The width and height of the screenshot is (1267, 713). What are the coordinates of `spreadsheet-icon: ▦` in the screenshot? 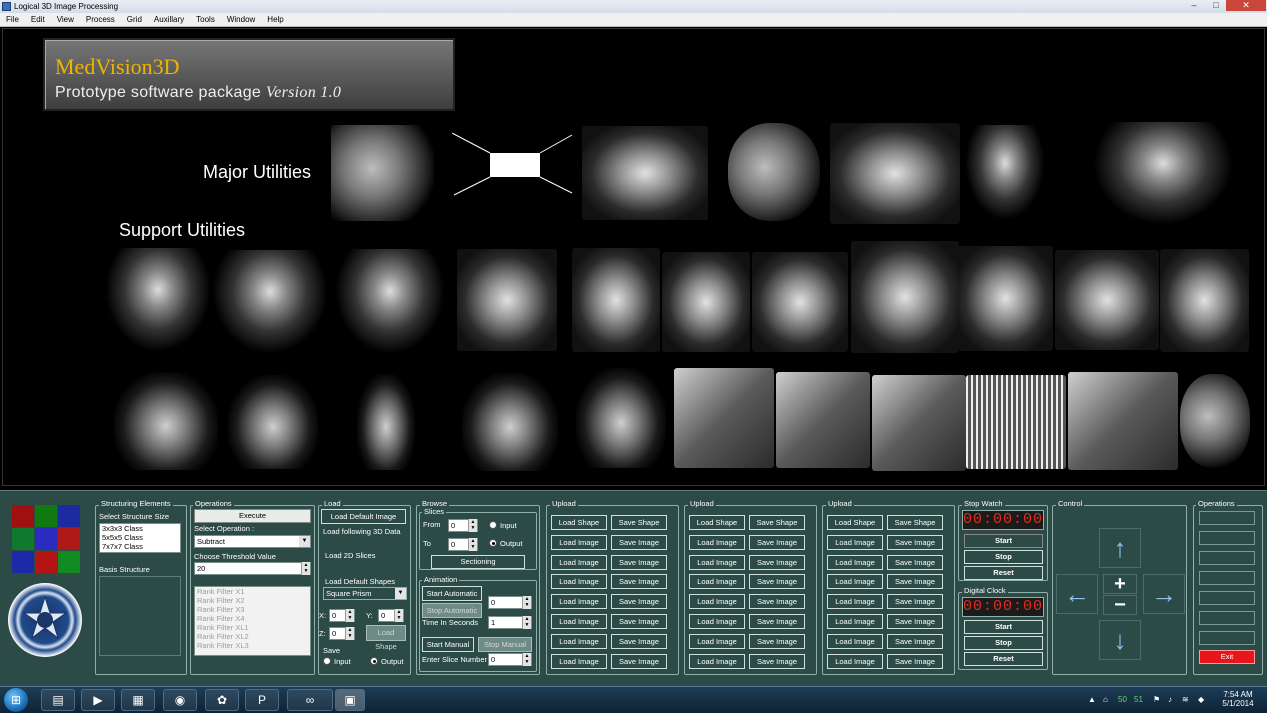 It's located at (138, 700).